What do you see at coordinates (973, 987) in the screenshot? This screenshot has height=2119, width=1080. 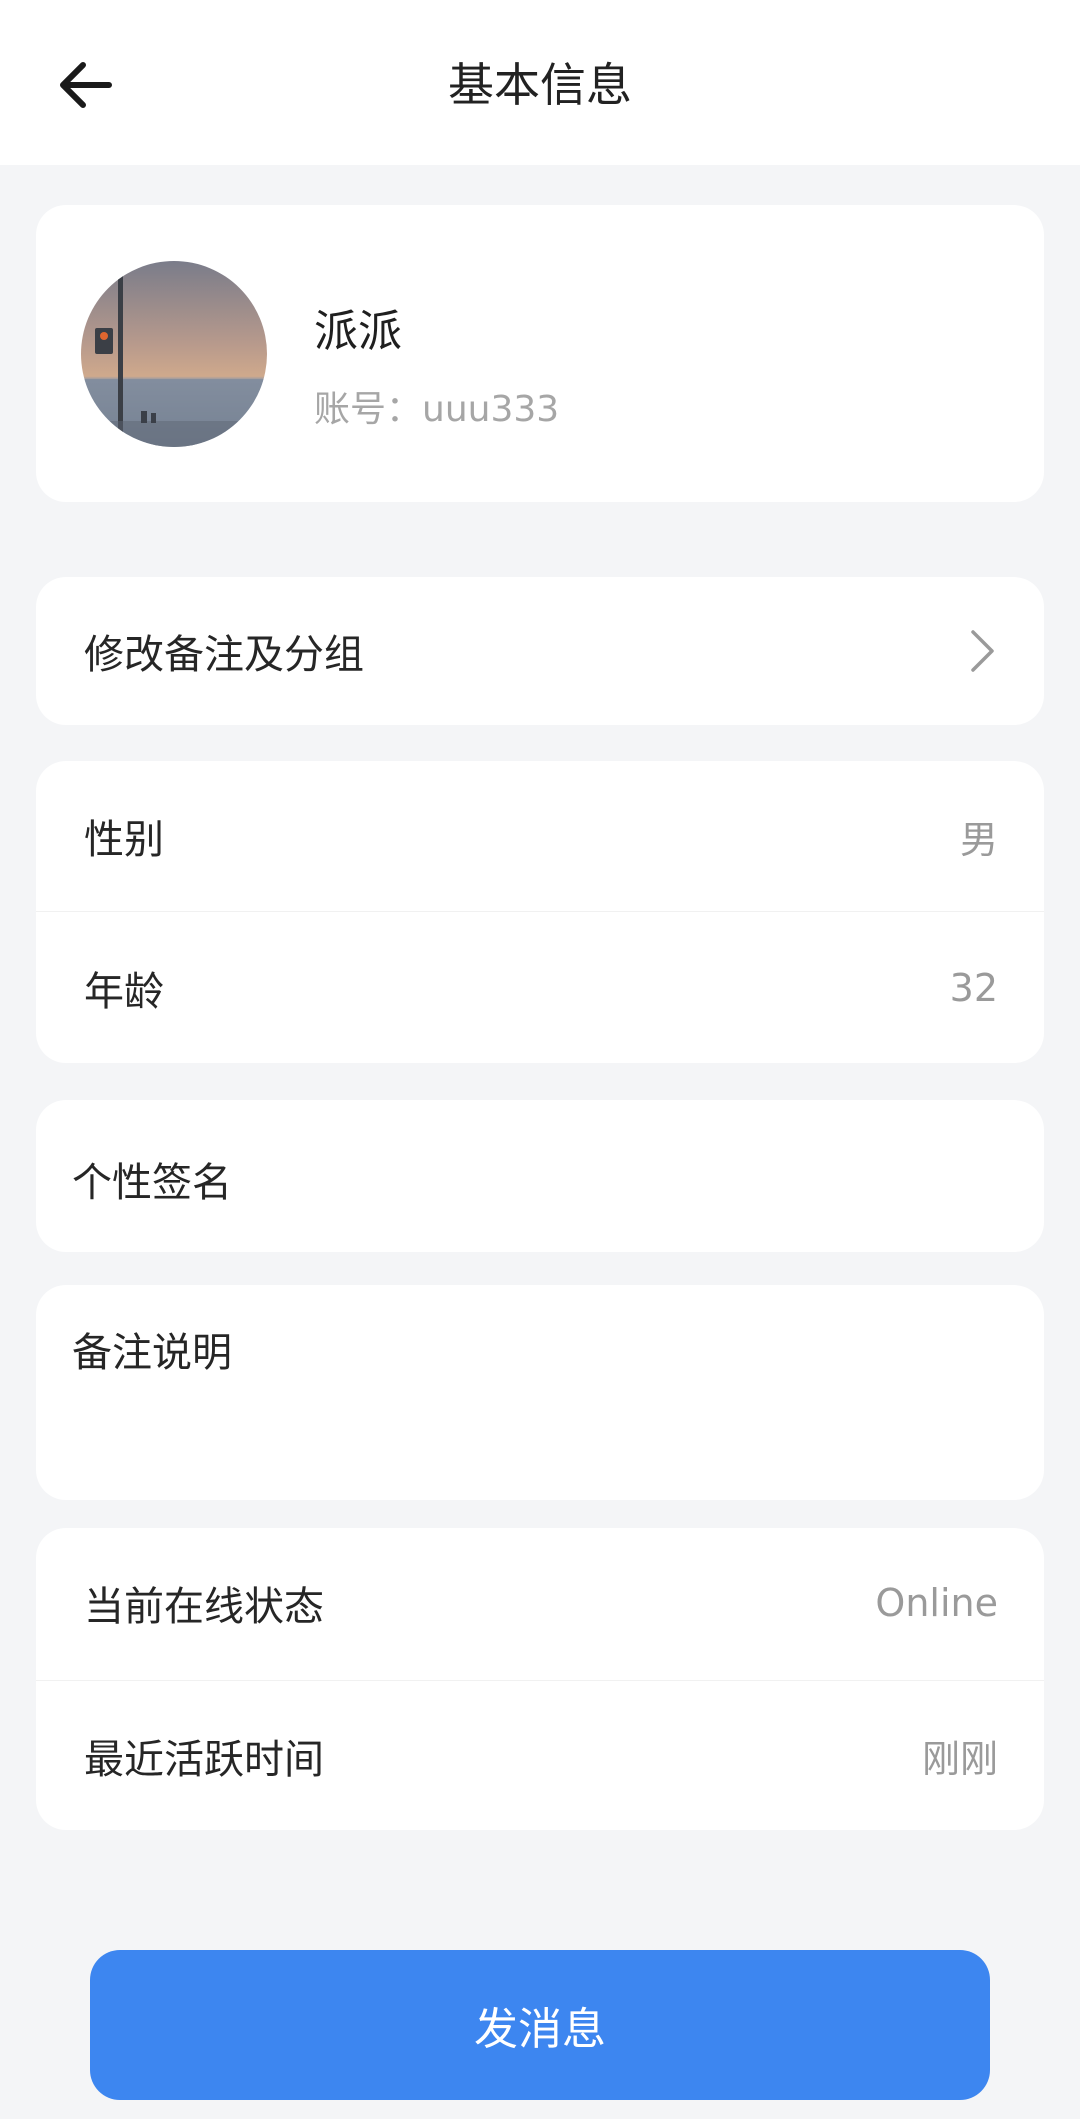 I see `age-value: 32` at bounding box center [973, 987].